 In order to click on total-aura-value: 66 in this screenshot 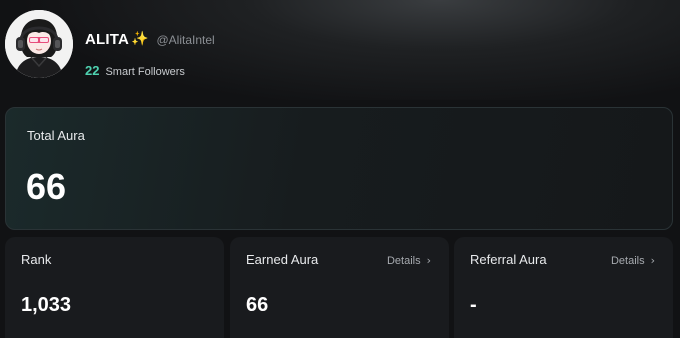, I will do `click(46, 186)`.